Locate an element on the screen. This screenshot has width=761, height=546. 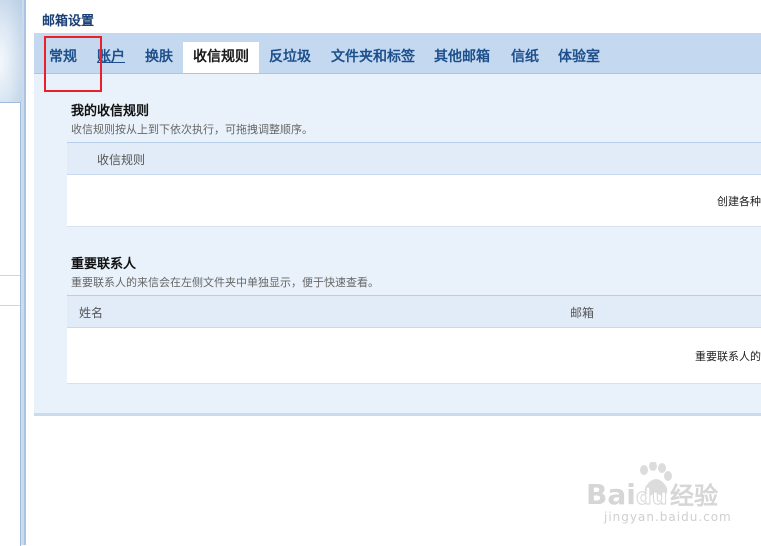
contacts-table-header: 姓名 邮箱 is located at coordinates (414, 312).